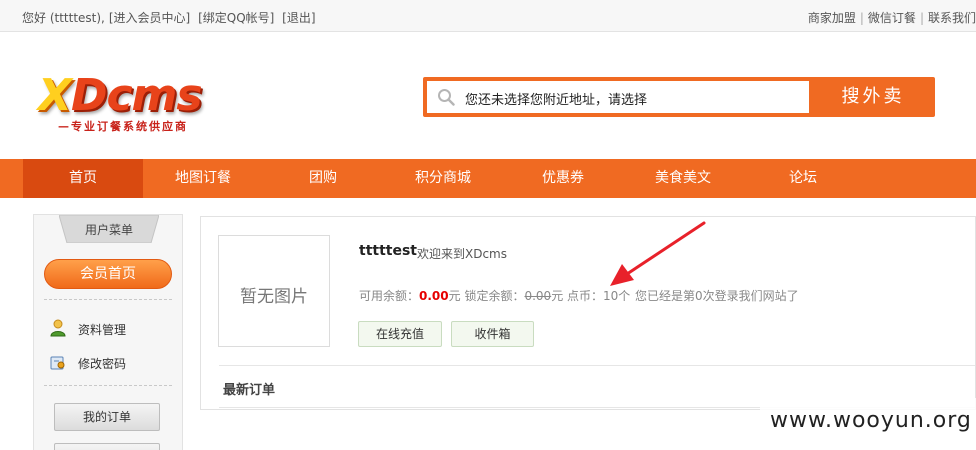 Image resolution: width=976 pixels, height=450 pixels. Describe the element at coordinates (868, 424) in the screenshot. I see `watermark: www.wooyun.org` at that location.